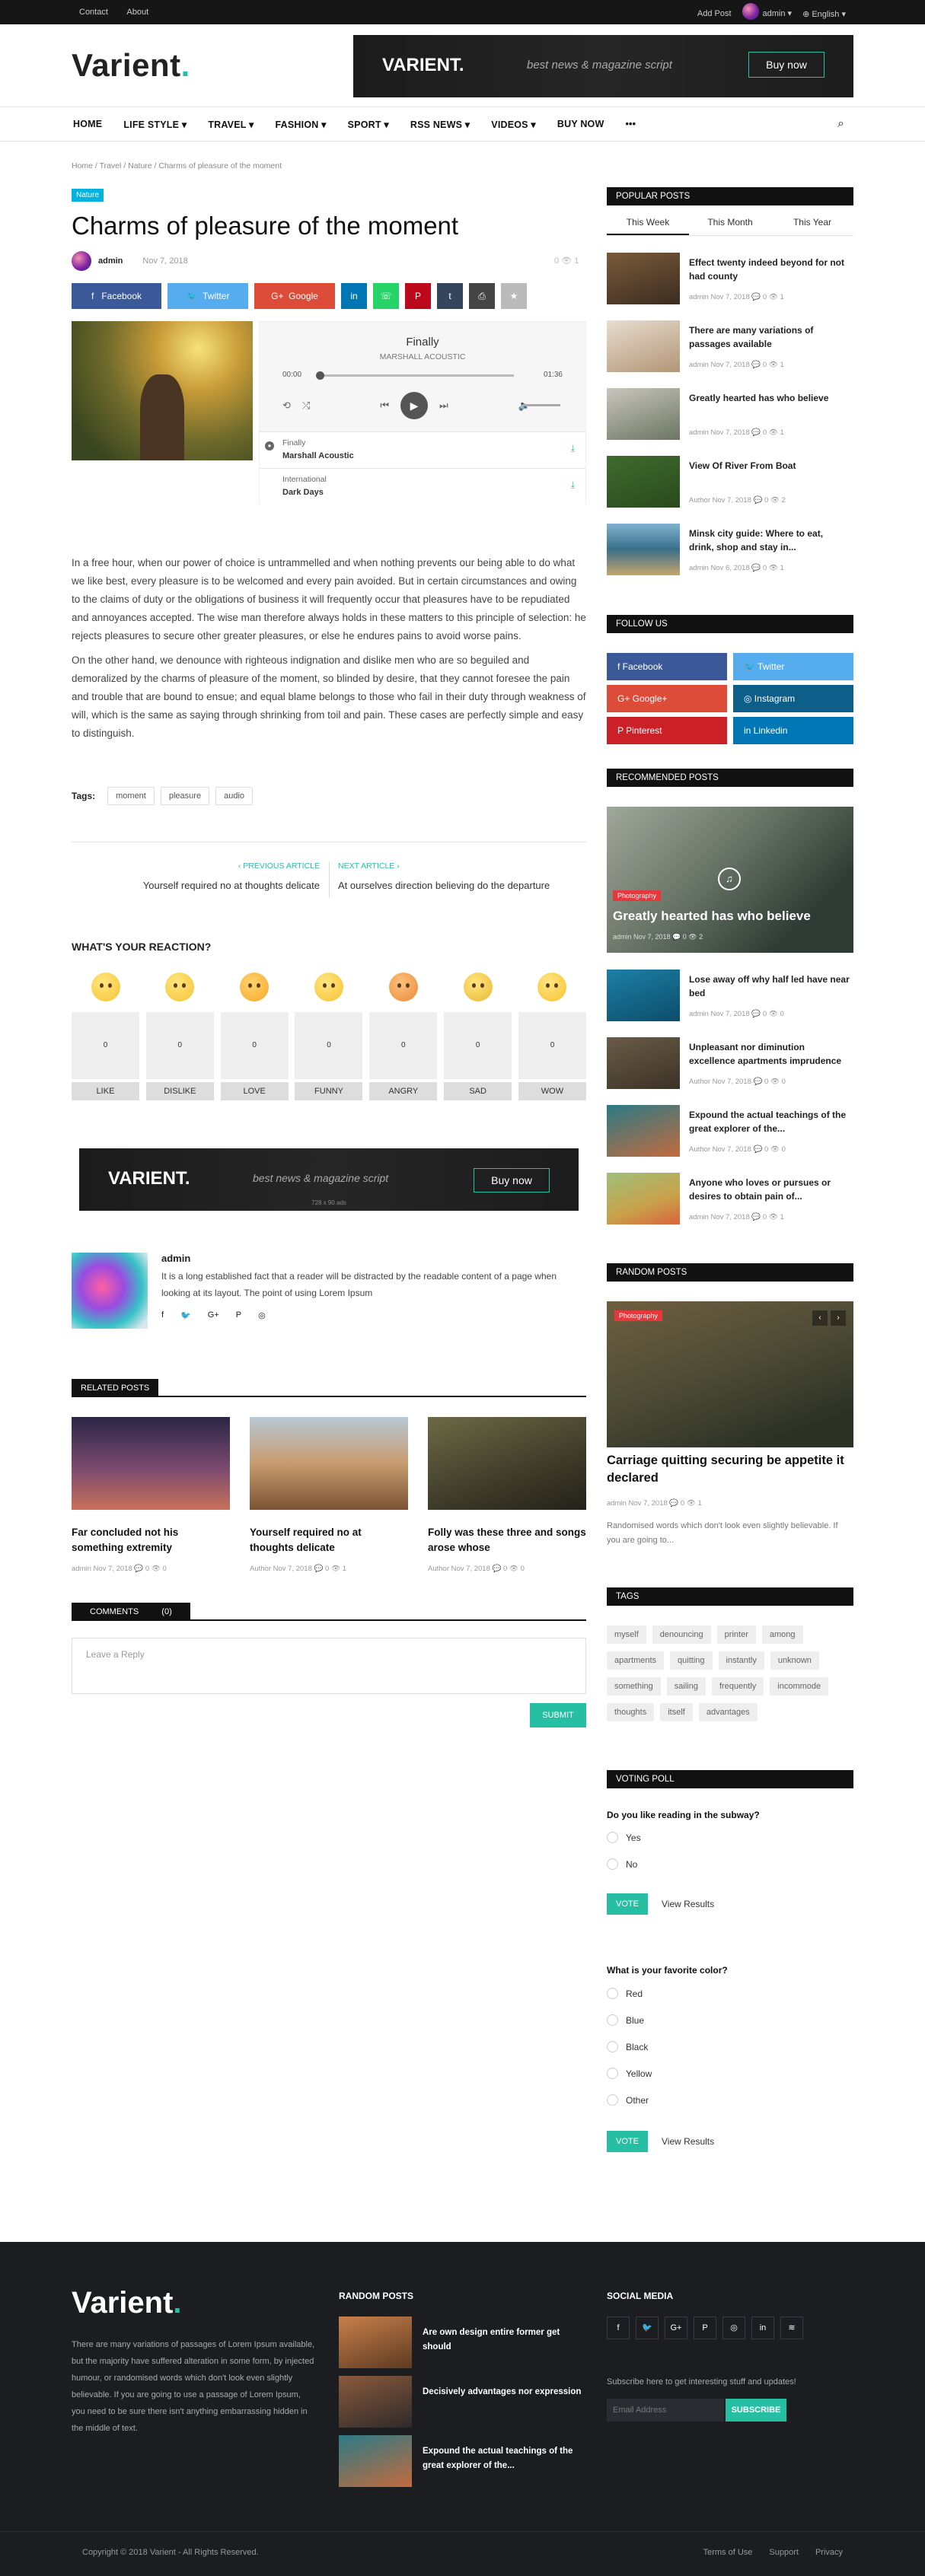 The width and height of the screenshot is (925, 2576). Describe the element at coordinates (131, 796) in the screenshot. I see `tag: moment` at that location.